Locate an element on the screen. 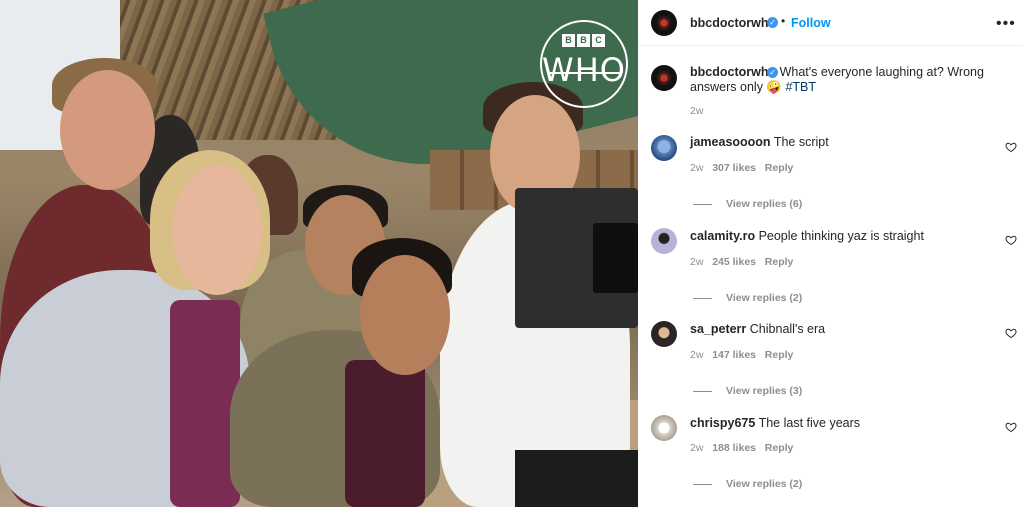 This screenshot has height=507, width=1023. comment-meta: 2w 188 likes Reply is located at coordinates (741, 448).